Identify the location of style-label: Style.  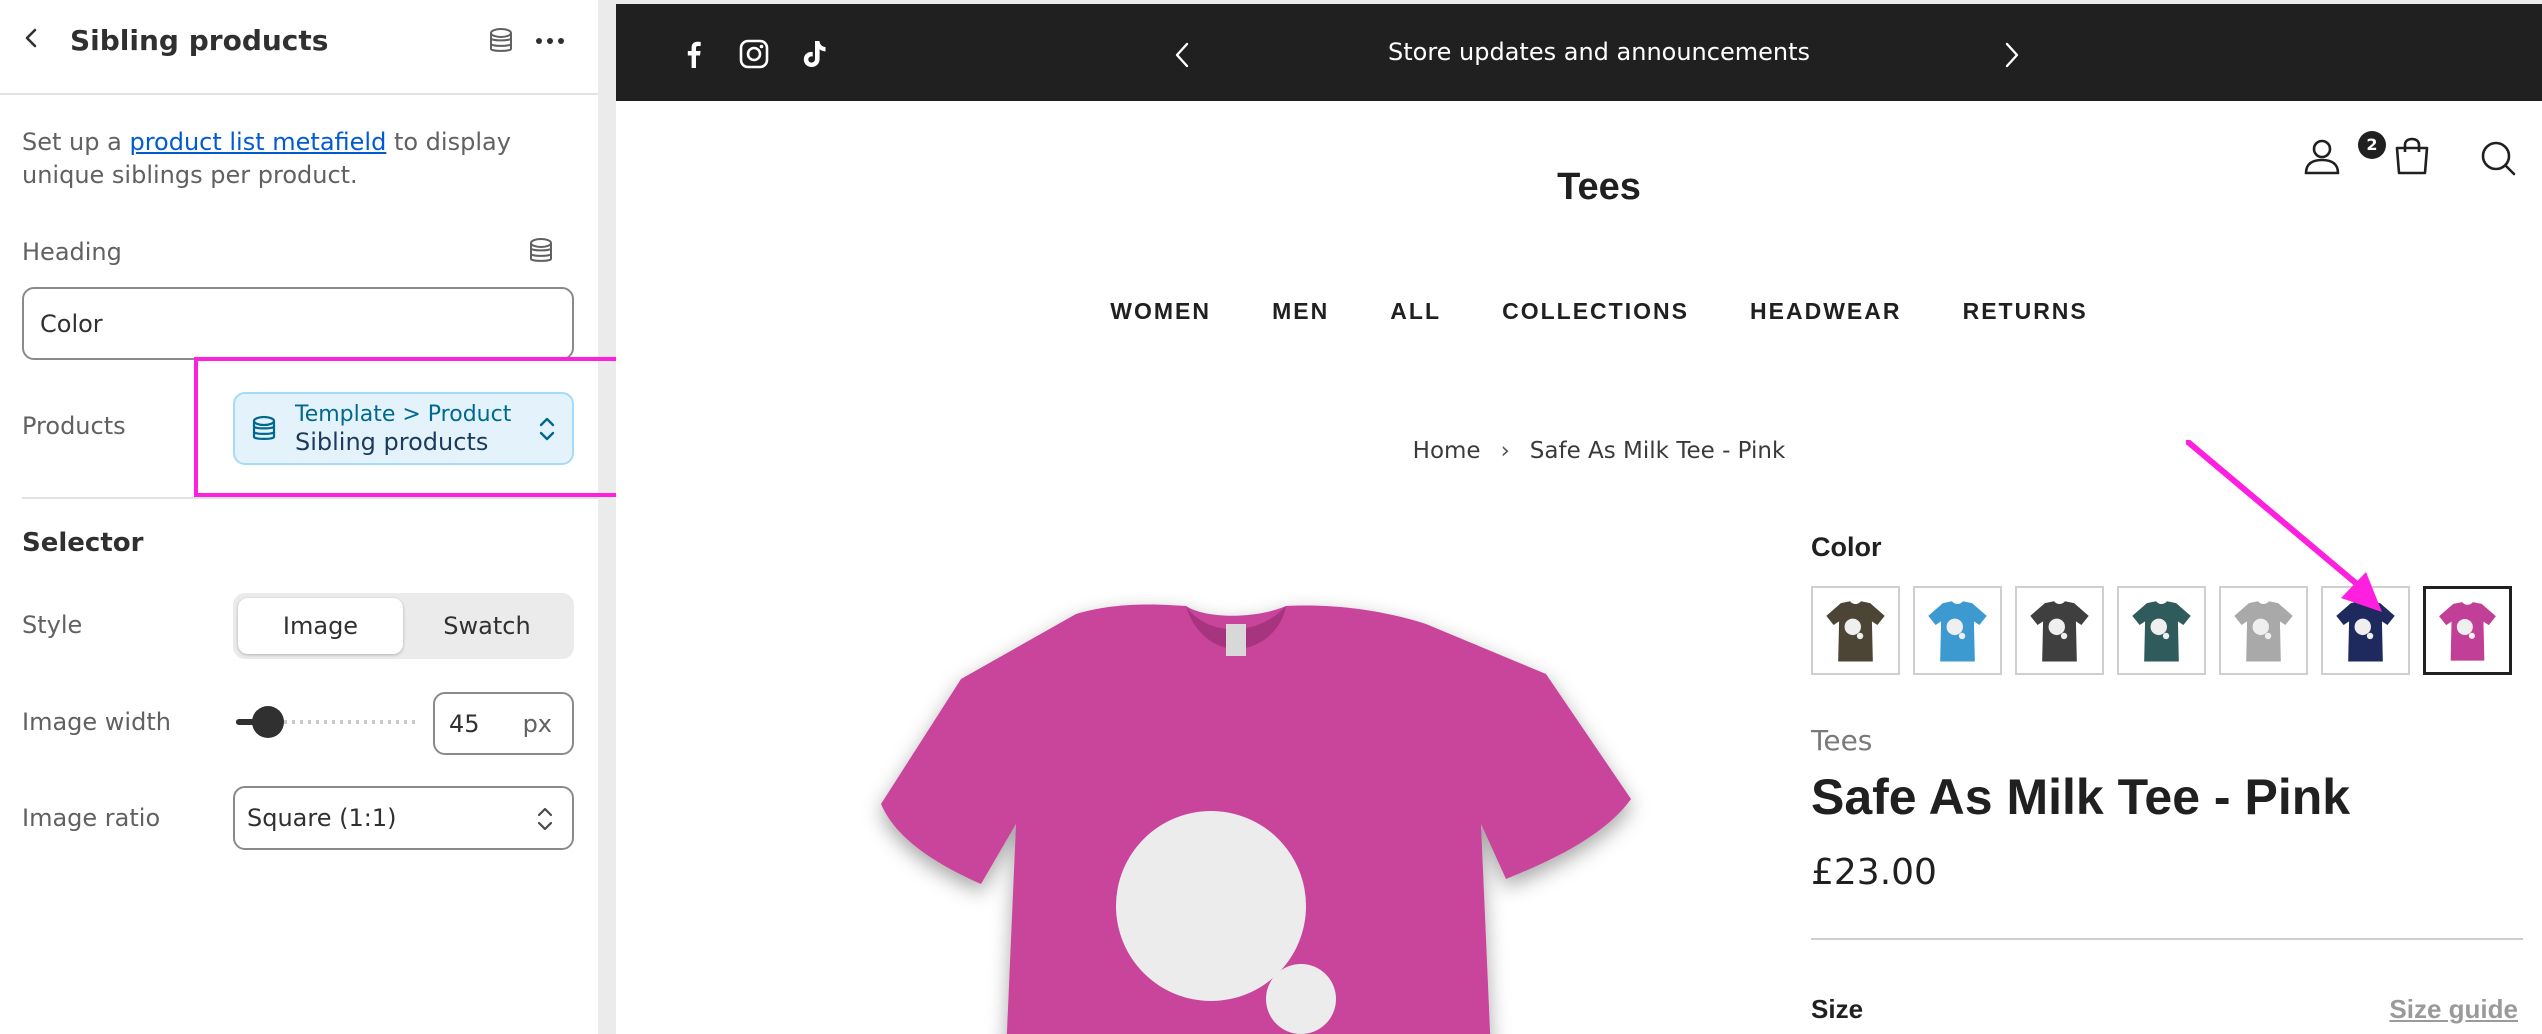
(52, 625).